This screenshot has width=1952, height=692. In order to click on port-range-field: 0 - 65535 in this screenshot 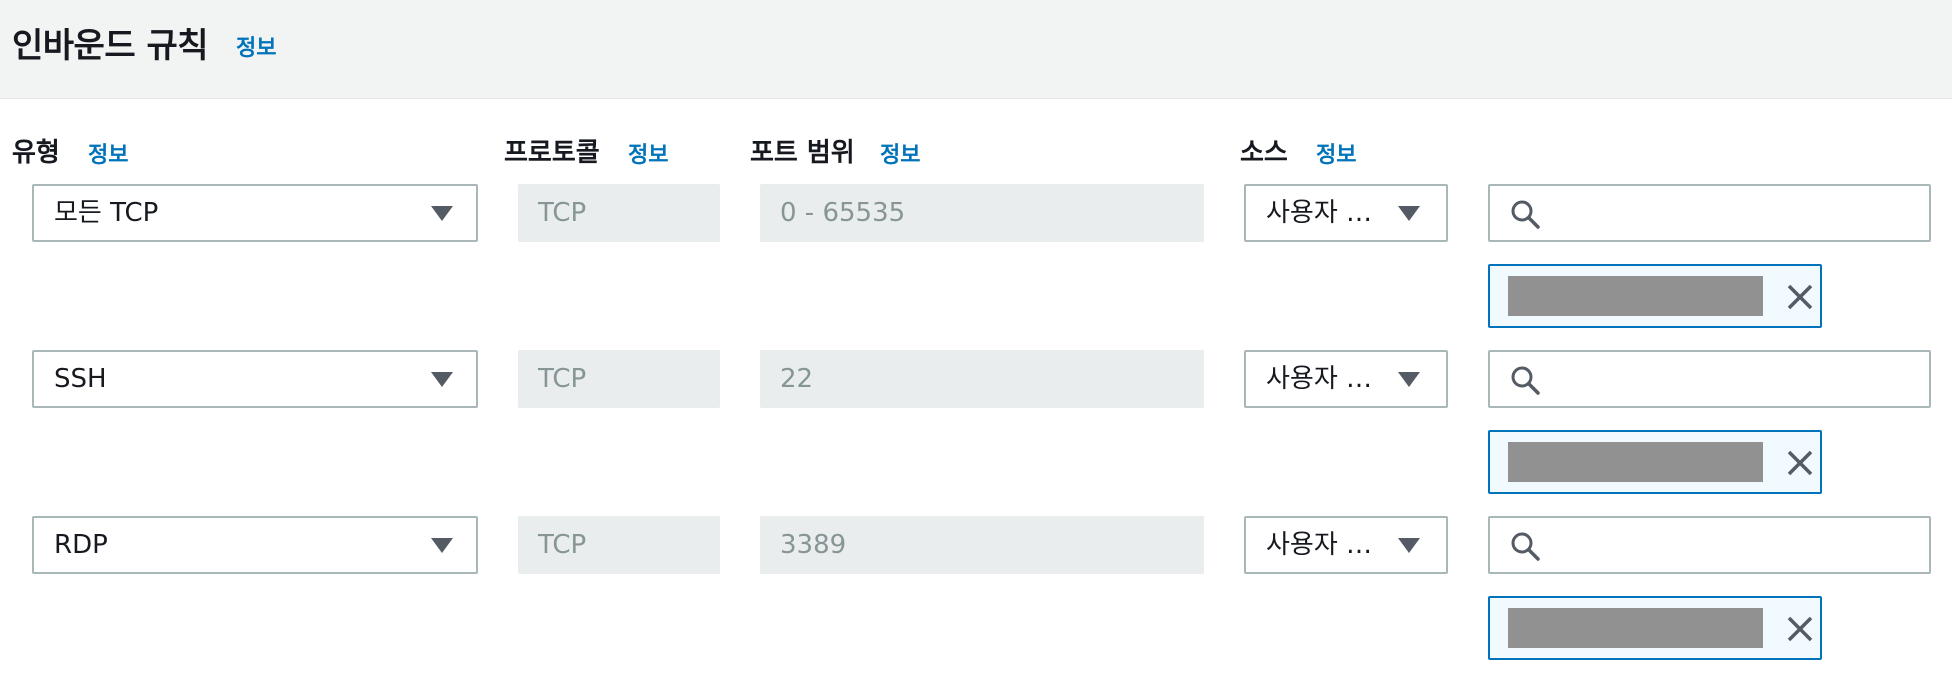, I will do `click(982, 213)`.